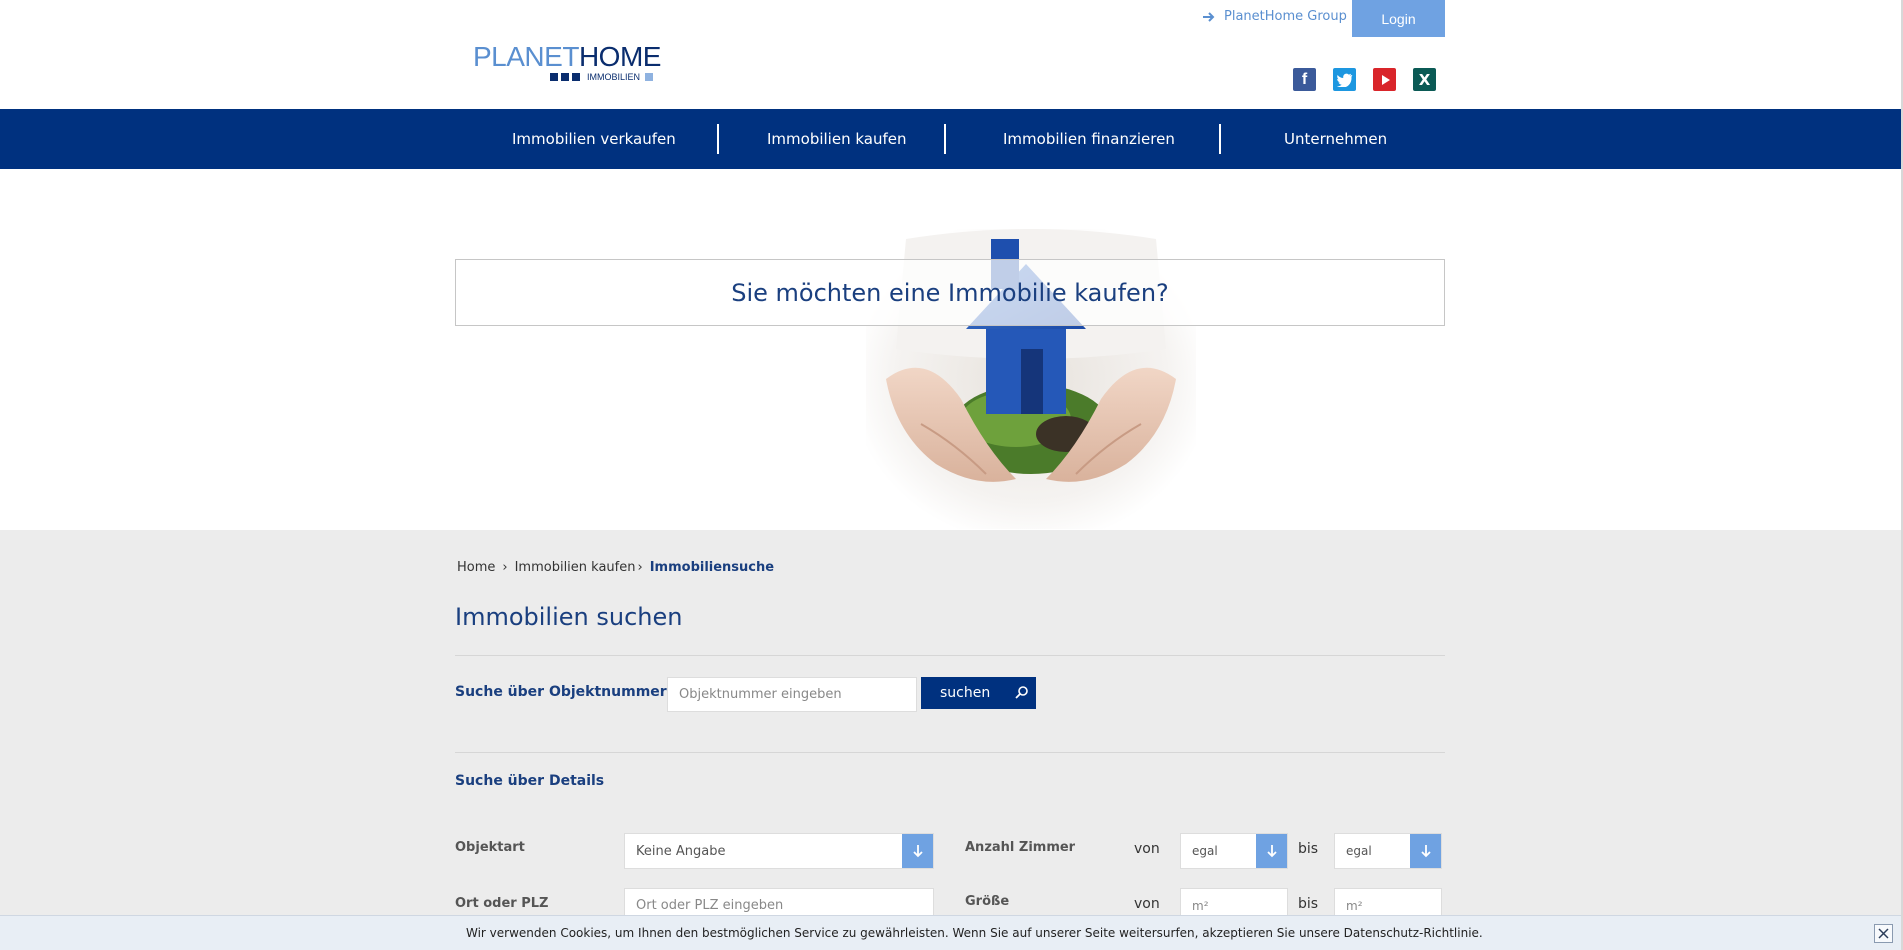  What do you see at coordinates (1308, 849) in the screenshot?
I see `rooms-bis-label: bis` at bounding box center [1308, 849].